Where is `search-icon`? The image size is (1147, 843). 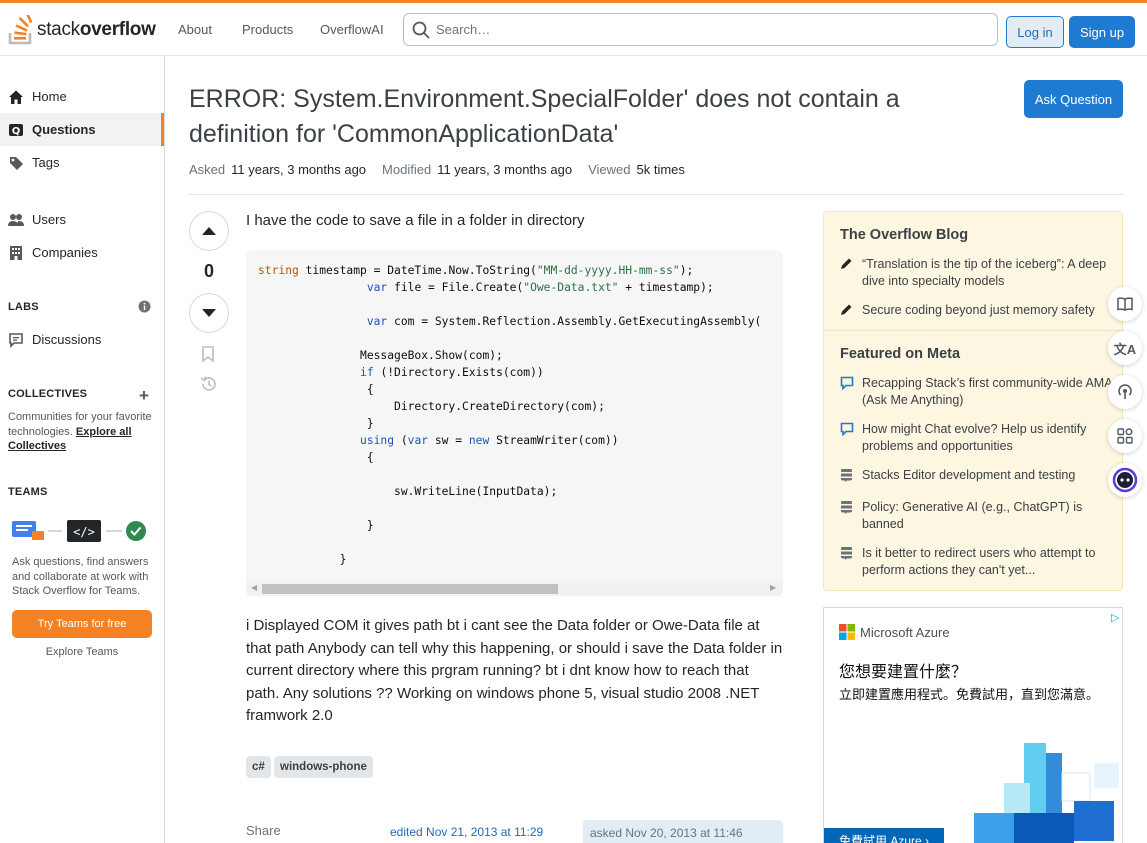 search-icon is located at coordinates (421, 30).